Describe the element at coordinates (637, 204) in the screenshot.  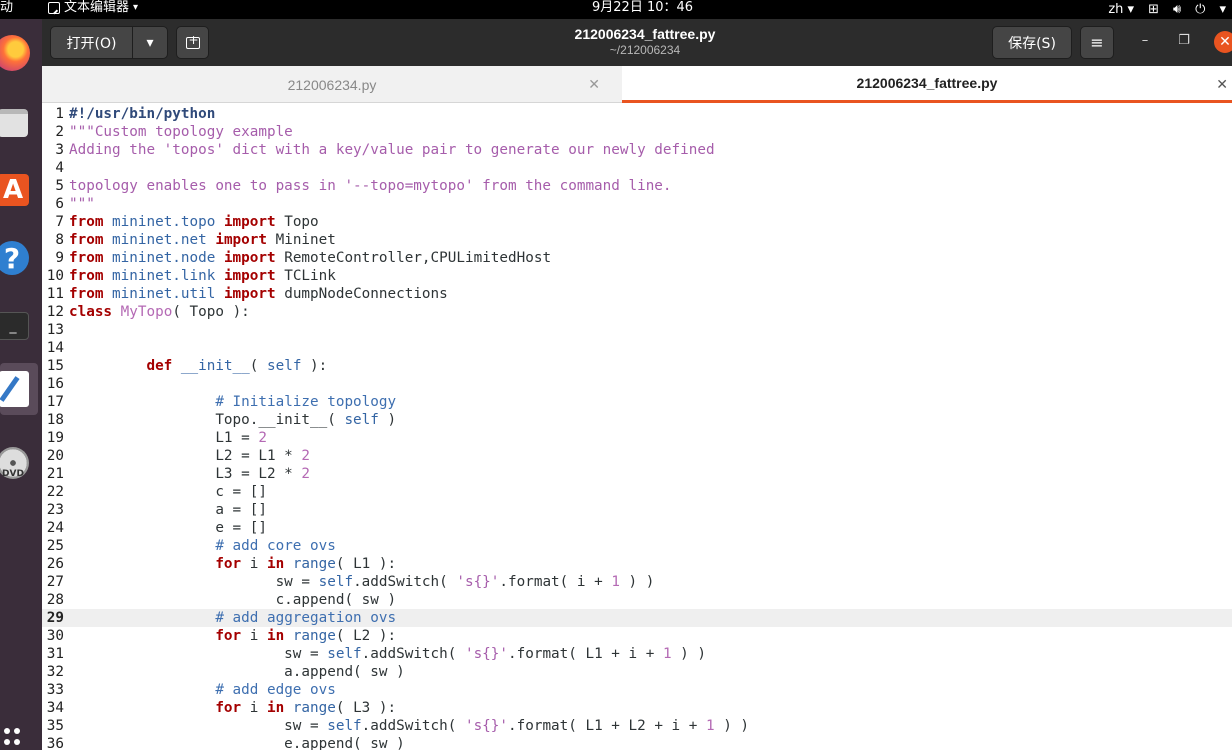
I see `code-line: 6 """` at that location.